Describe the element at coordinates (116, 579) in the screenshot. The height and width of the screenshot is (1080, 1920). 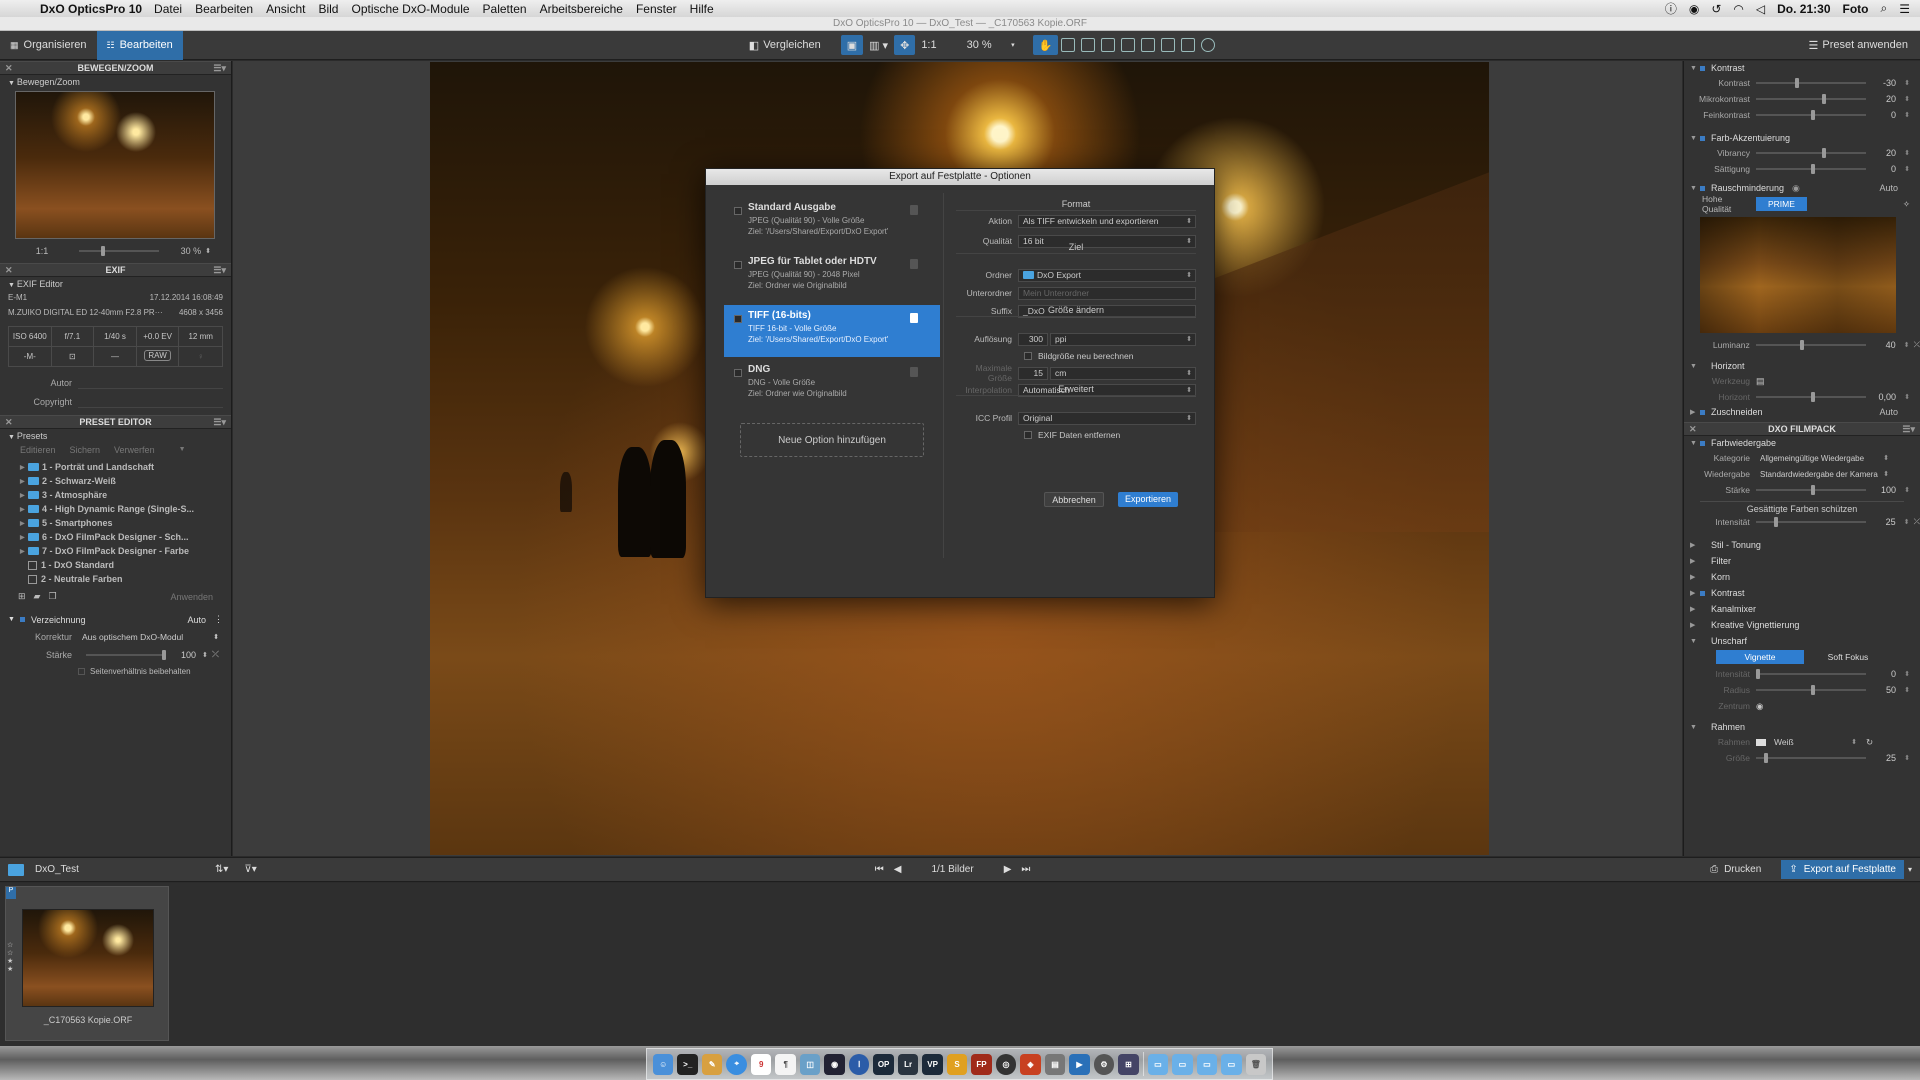
I see `list-item: 2 - Neutrale Farben` at that location.